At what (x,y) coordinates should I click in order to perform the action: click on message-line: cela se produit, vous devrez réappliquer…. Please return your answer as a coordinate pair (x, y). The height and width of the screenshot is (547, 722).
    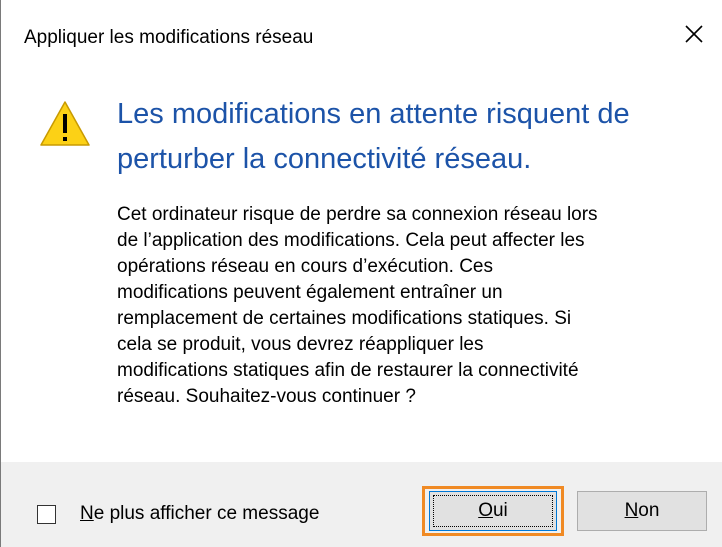
    Looking at the image, I should click on (300, 344).